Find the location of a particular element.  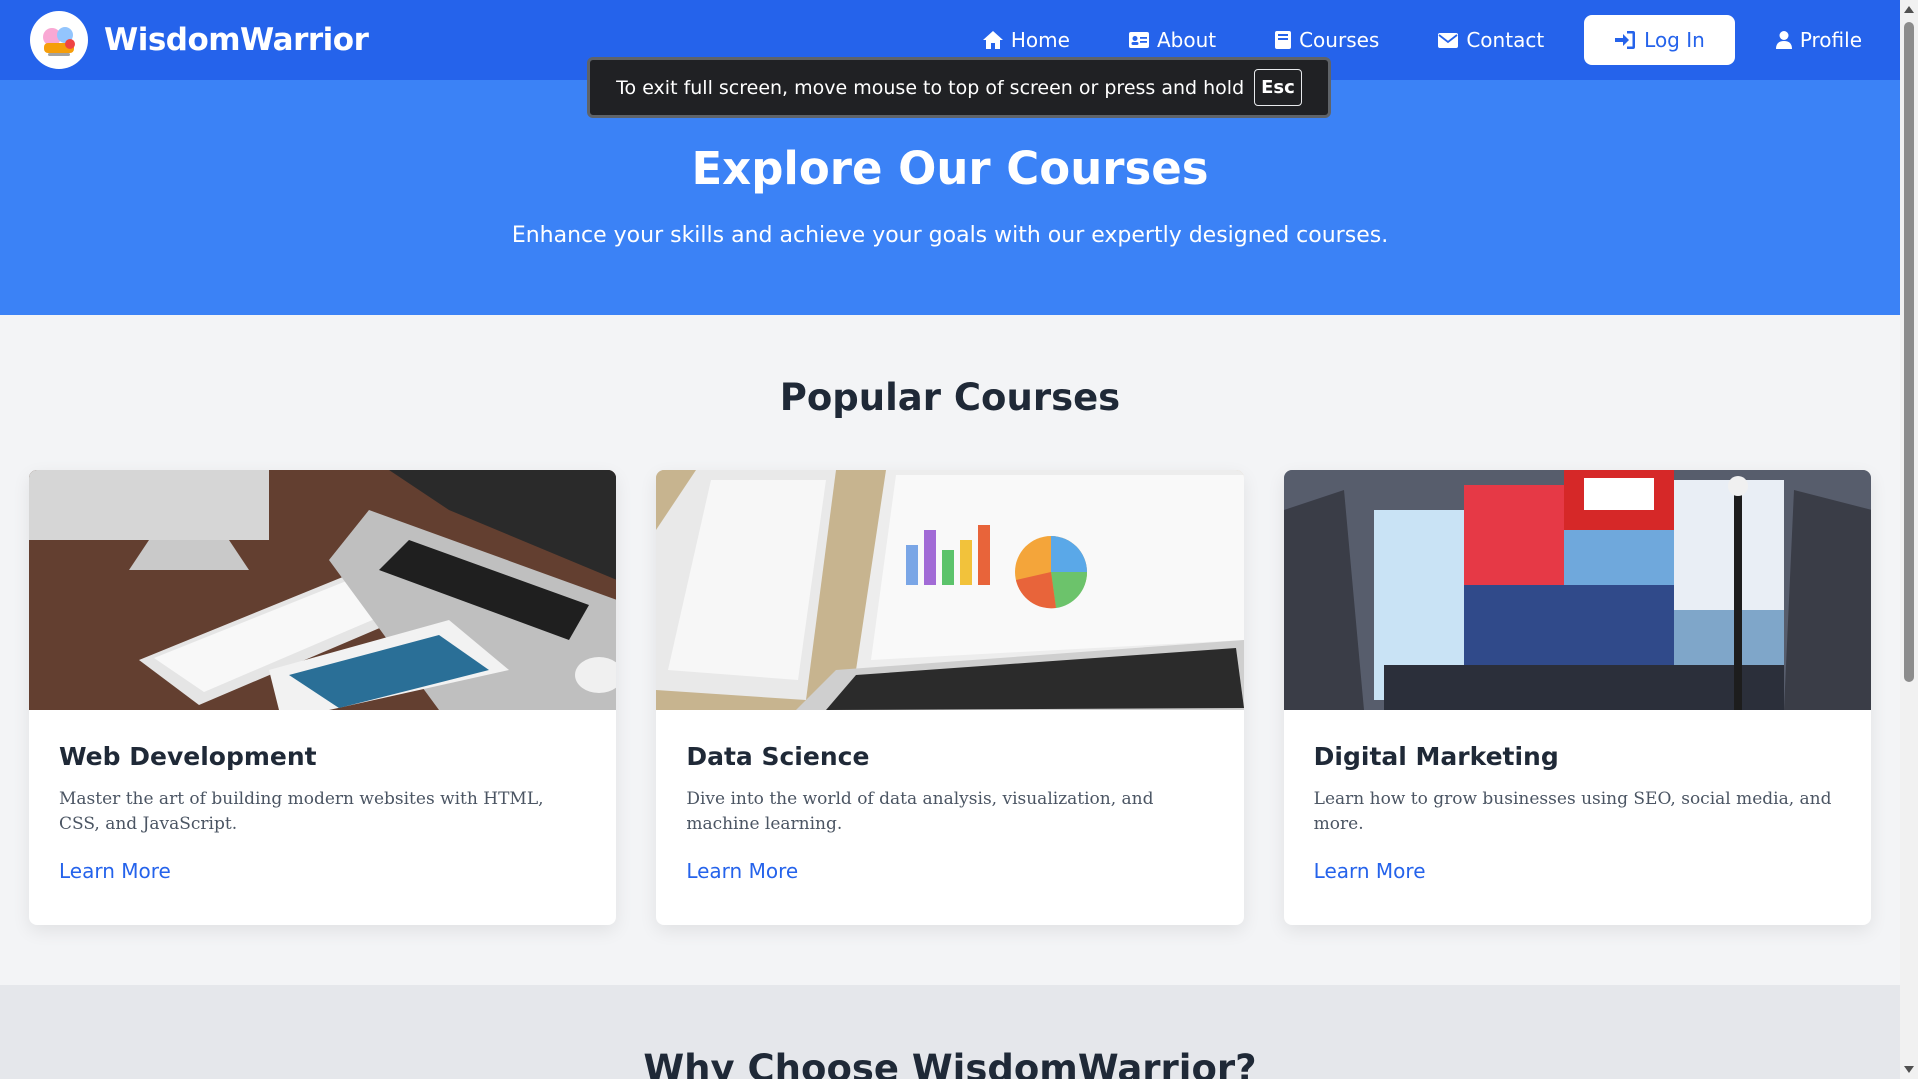

scroll-down-arrow-icon is located at coordinates (1909, 1069).